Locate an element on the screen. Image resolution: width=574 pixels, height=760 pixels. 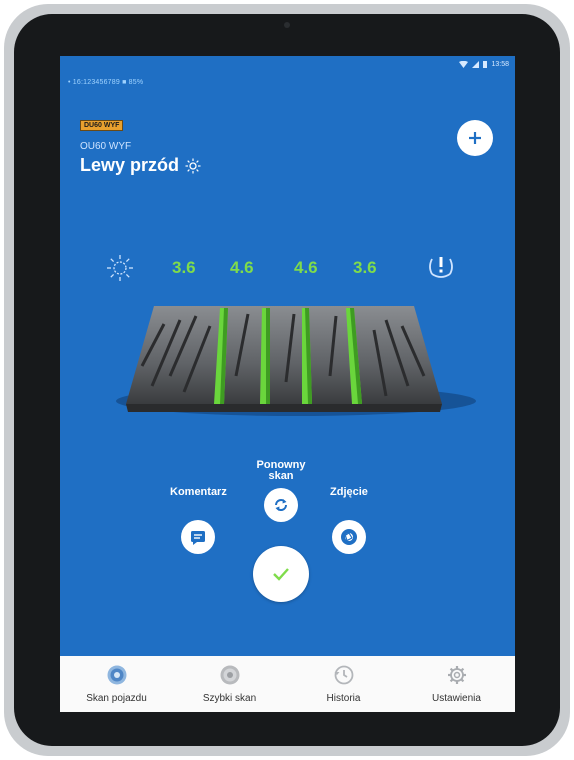
photo-button is located at coordinates (348, 537).